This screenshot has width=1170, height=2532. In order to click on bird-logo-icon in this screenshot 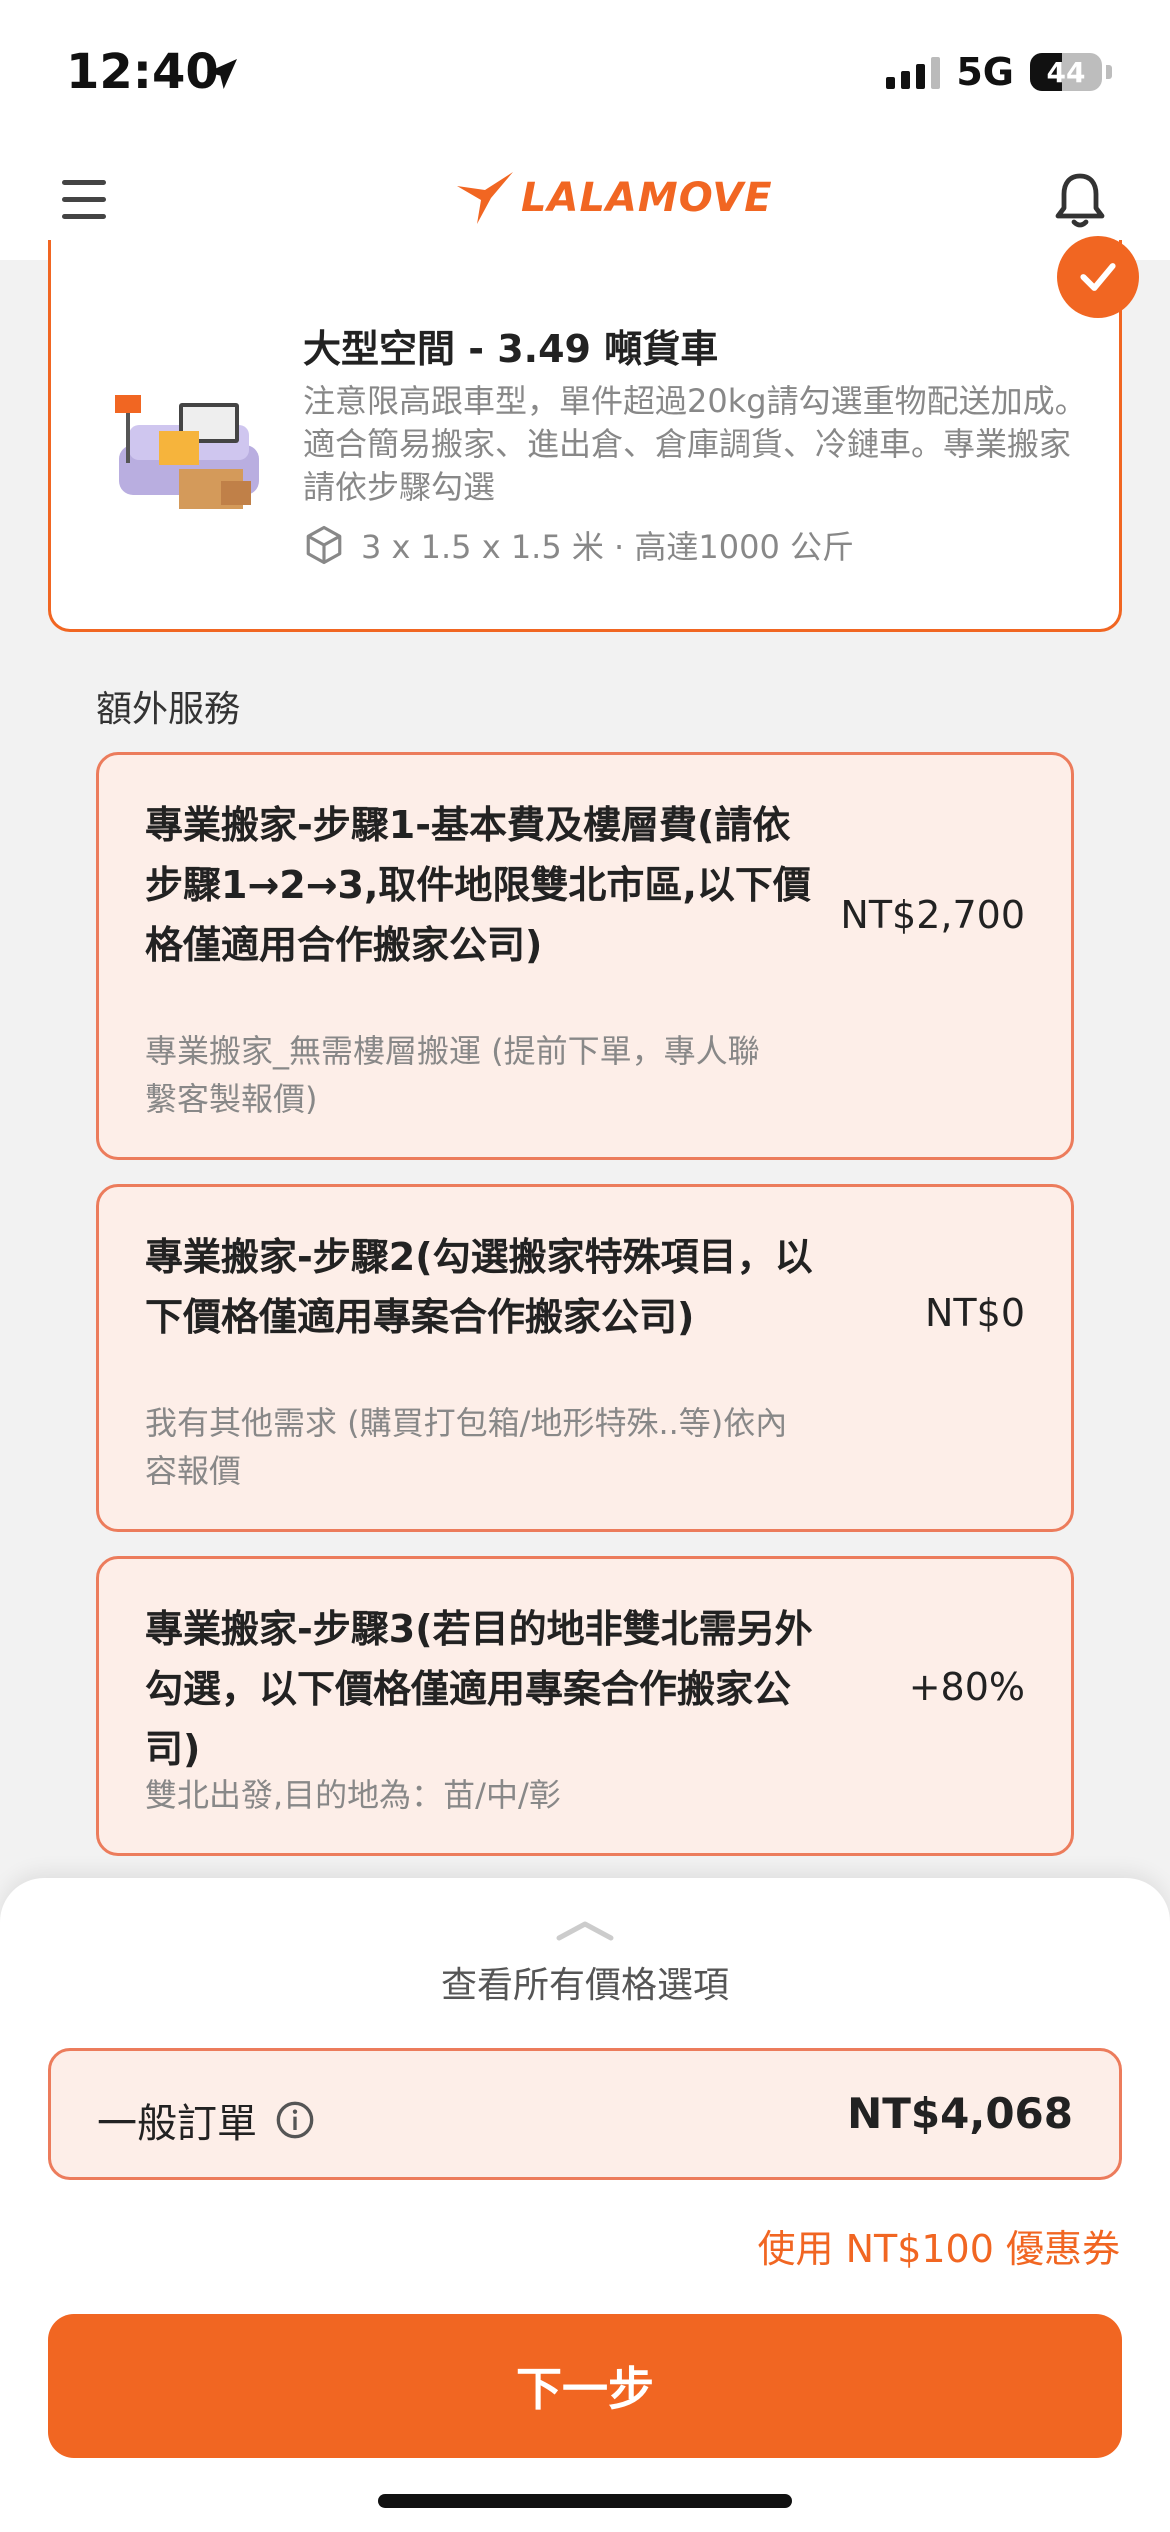, I will do `click(485, 198)`.